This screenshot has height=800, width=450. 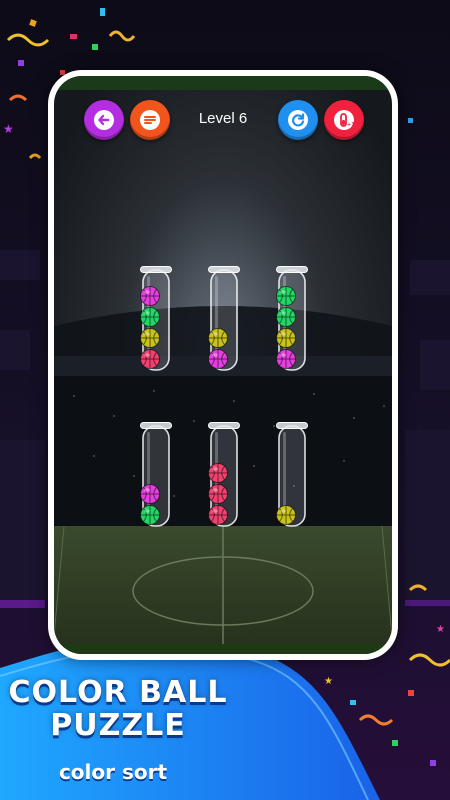 I want to click on add-tube-button: +1, so click(x=344, y=120).